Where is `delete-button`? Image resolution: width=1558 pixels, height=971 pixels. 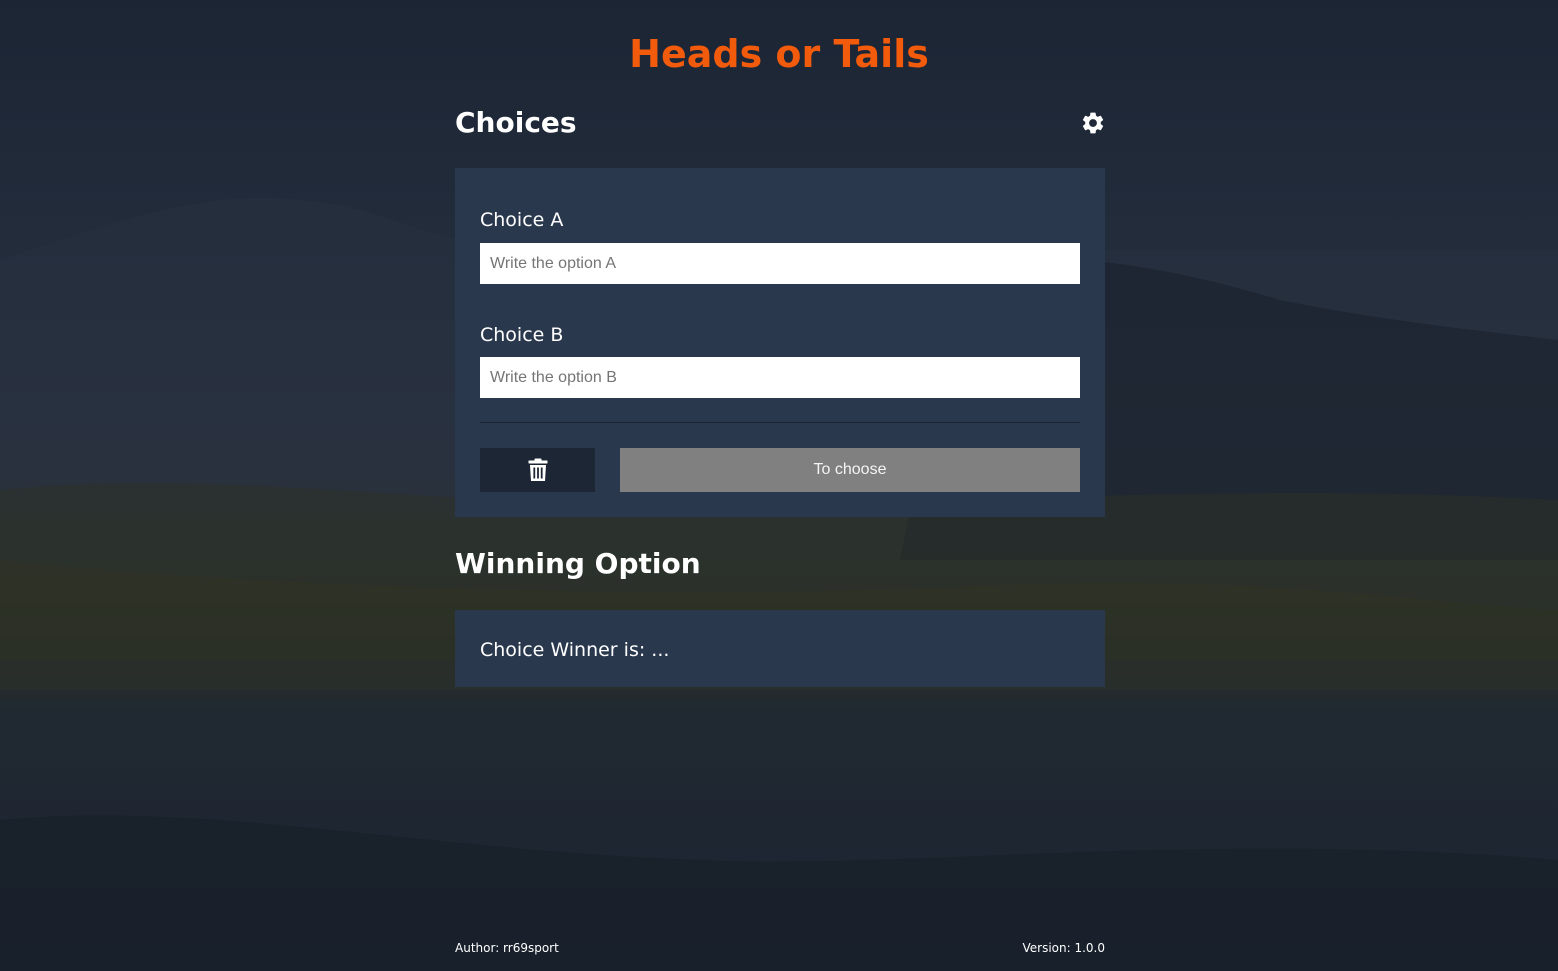
delete-button is located at coordinates (537, 470).